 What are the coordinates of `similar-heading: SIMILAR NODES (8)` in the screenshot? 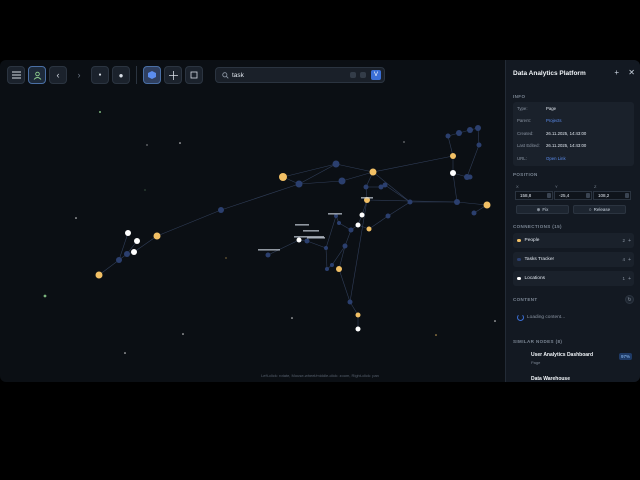 It's located at (538, 341).